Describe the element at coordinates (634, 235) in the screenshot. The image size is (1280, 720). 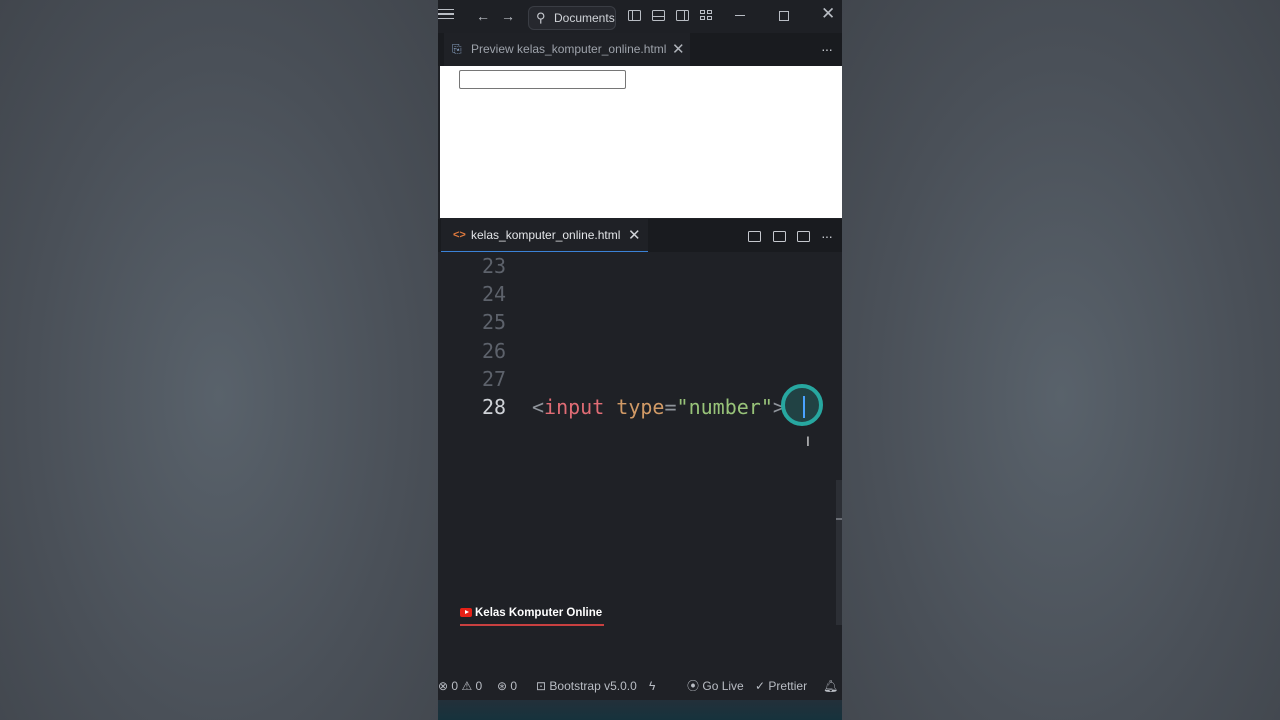
I see `tab-editor-close-icon: ✕` at that location.